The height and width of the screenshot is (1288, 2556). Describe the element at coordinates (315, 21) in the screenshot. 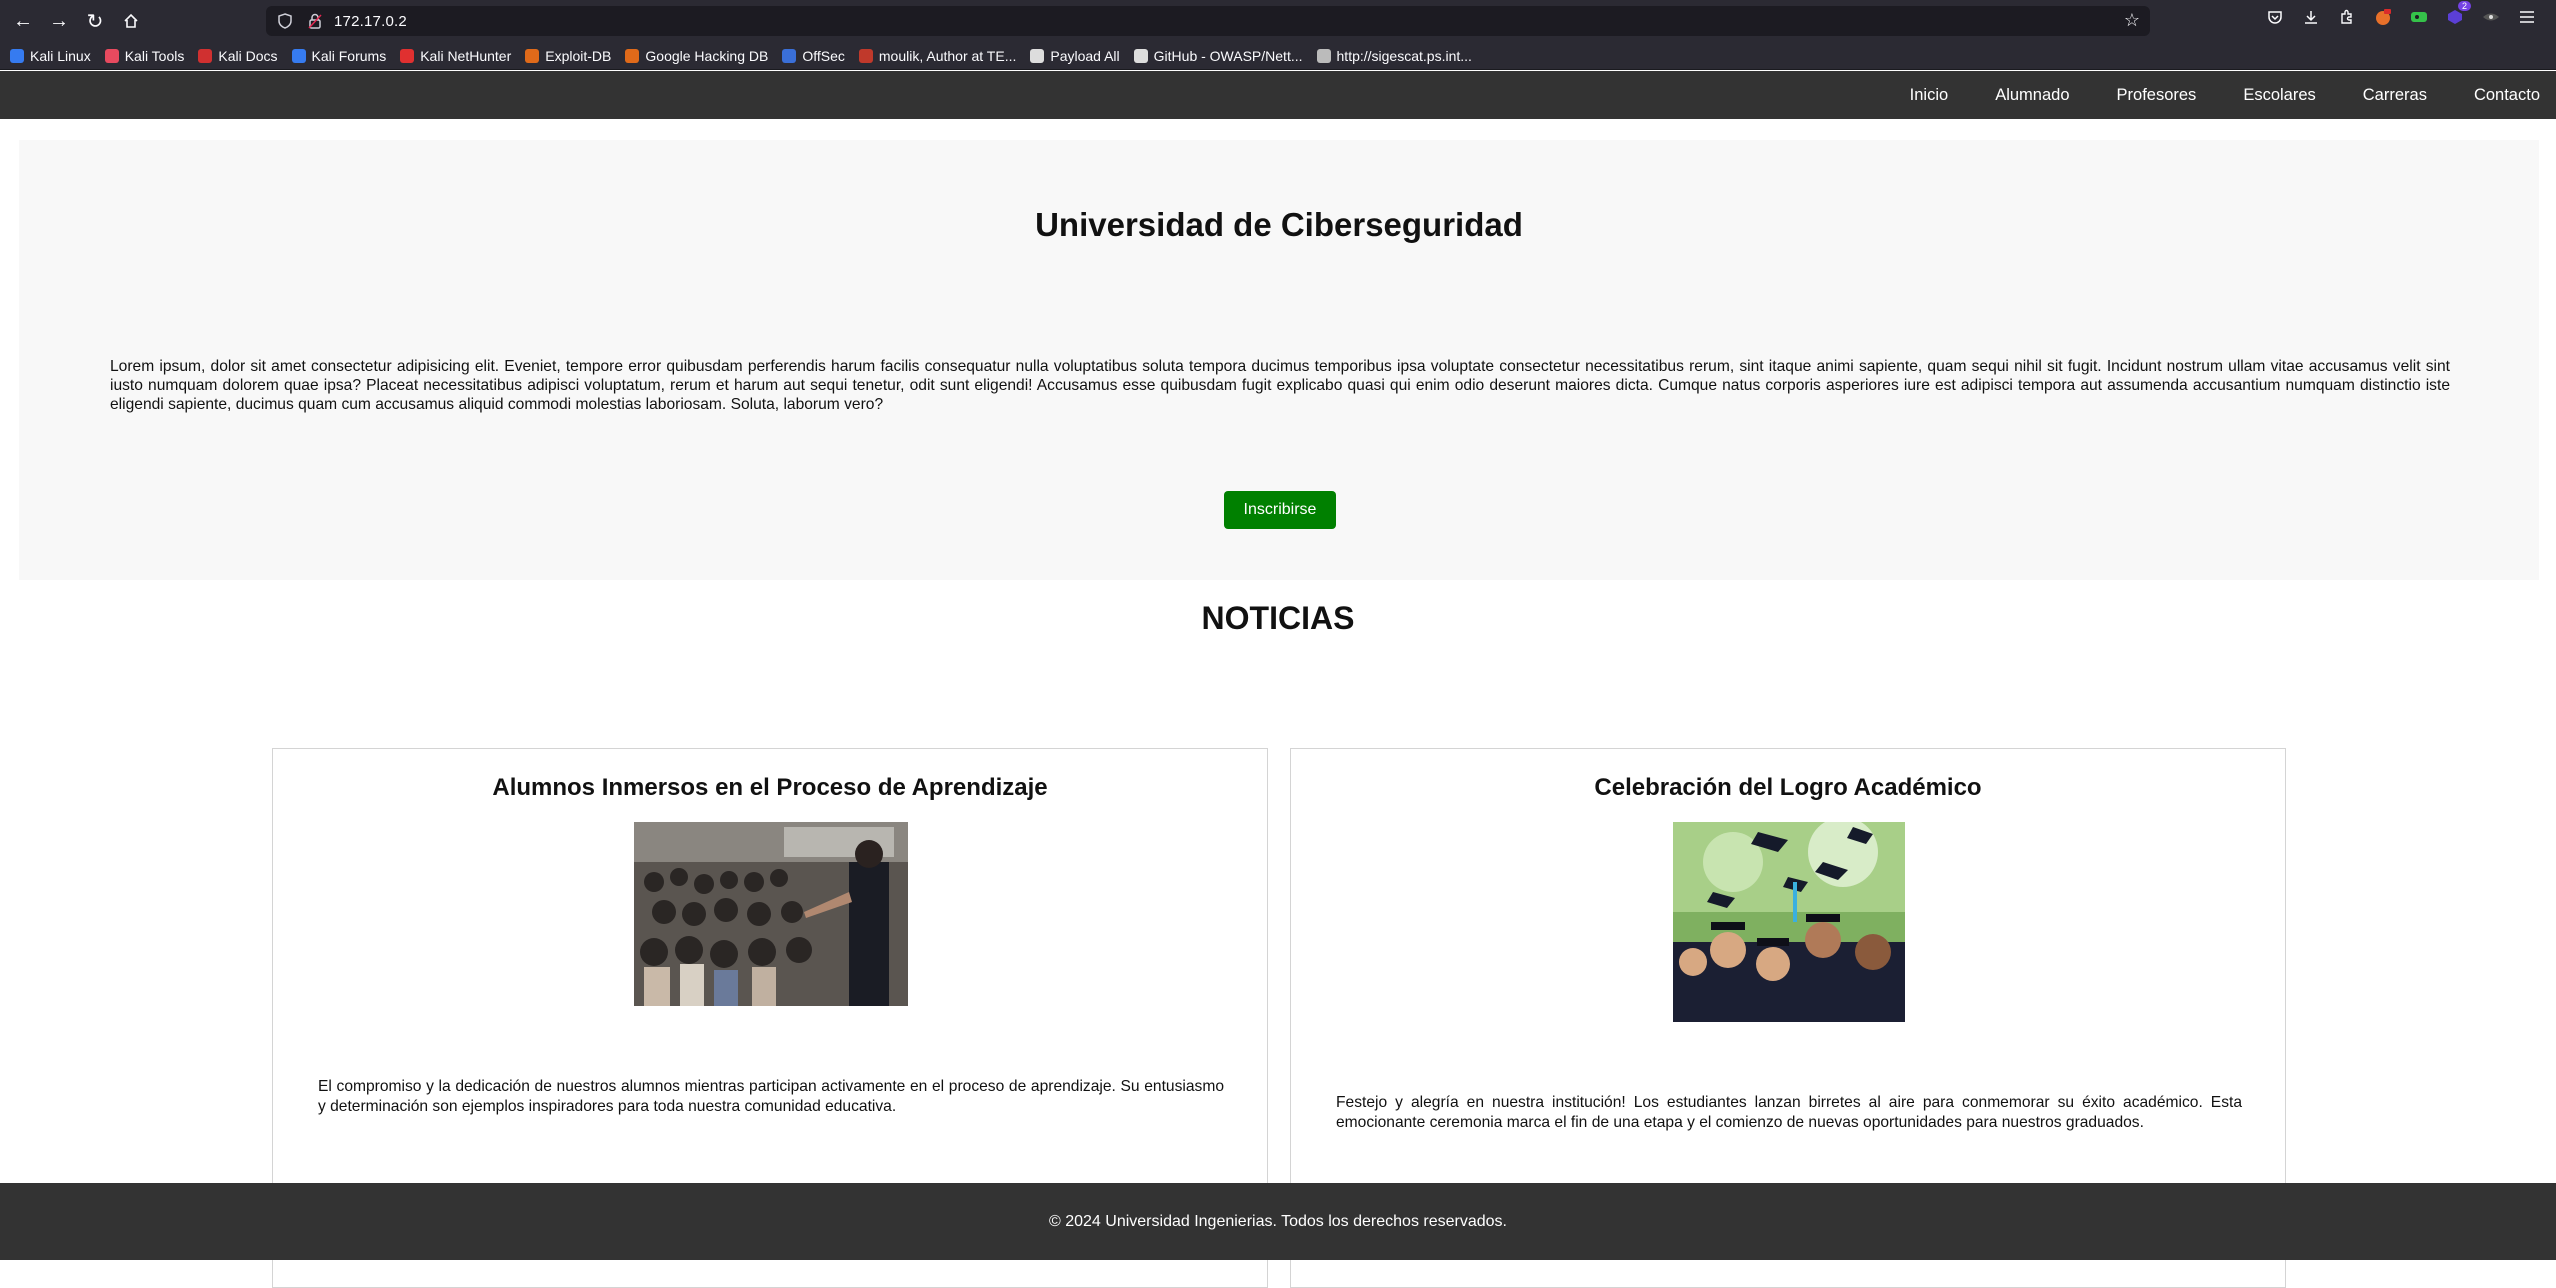

I see `lock-insecure-icon` at that location.